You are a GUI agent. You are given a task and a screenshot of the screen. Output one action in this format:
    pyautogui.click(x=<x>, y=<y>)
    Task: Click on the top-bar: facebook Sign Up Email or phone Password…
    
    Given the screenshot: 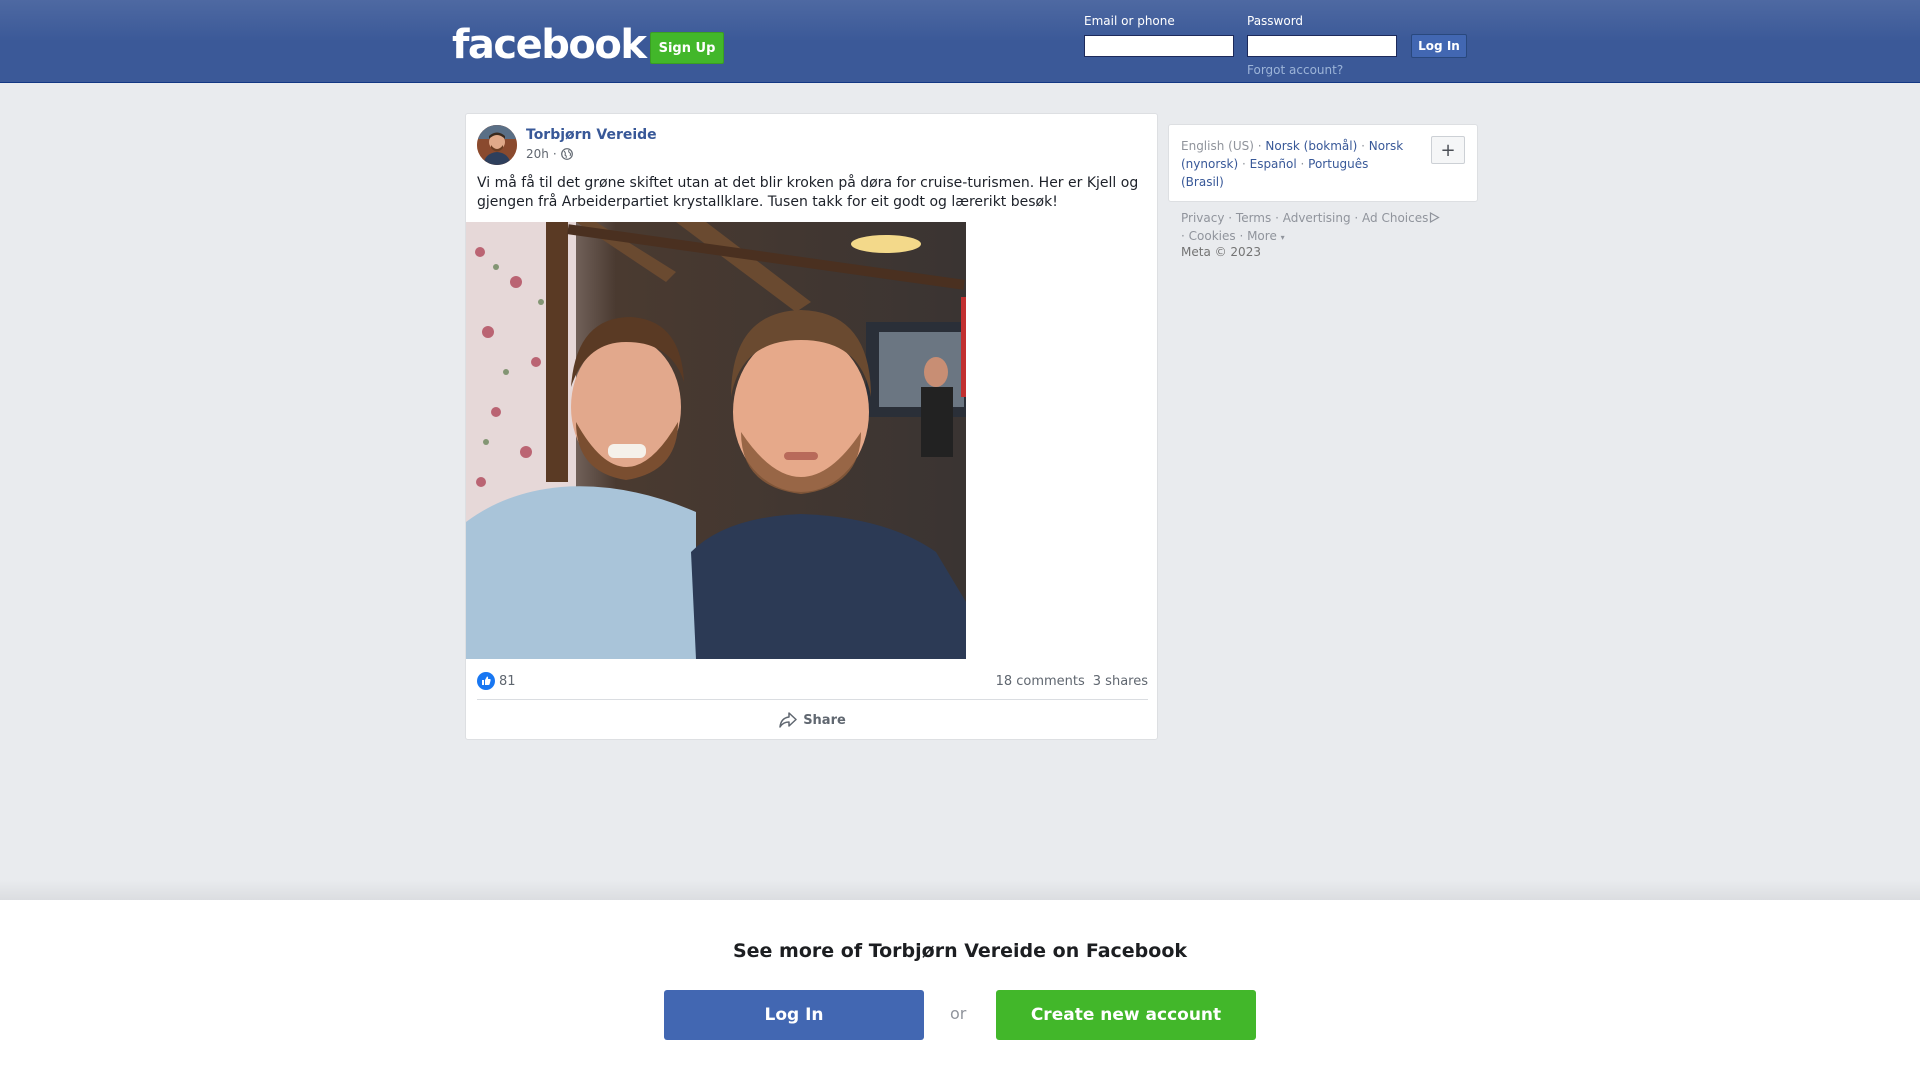 What is the action you would take?
    pyautogui.click(x=960, y=41)
    